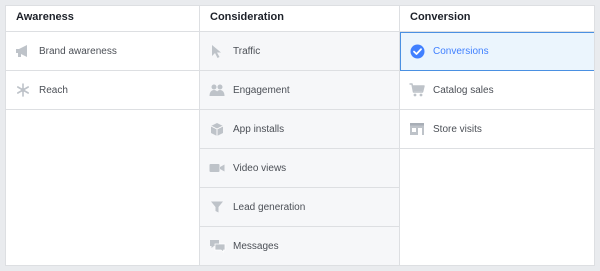 The height and width of the screenshot is (271, 600). Describe the element at coordinates (102, 19) in the screenshot. I see `awareness-header: Awareness` at that location.